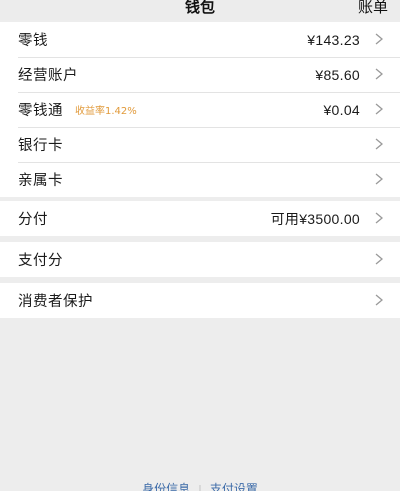 The image size is (400, 491). I want to click on row-bank-card: 银行卡, so click(200, 144).